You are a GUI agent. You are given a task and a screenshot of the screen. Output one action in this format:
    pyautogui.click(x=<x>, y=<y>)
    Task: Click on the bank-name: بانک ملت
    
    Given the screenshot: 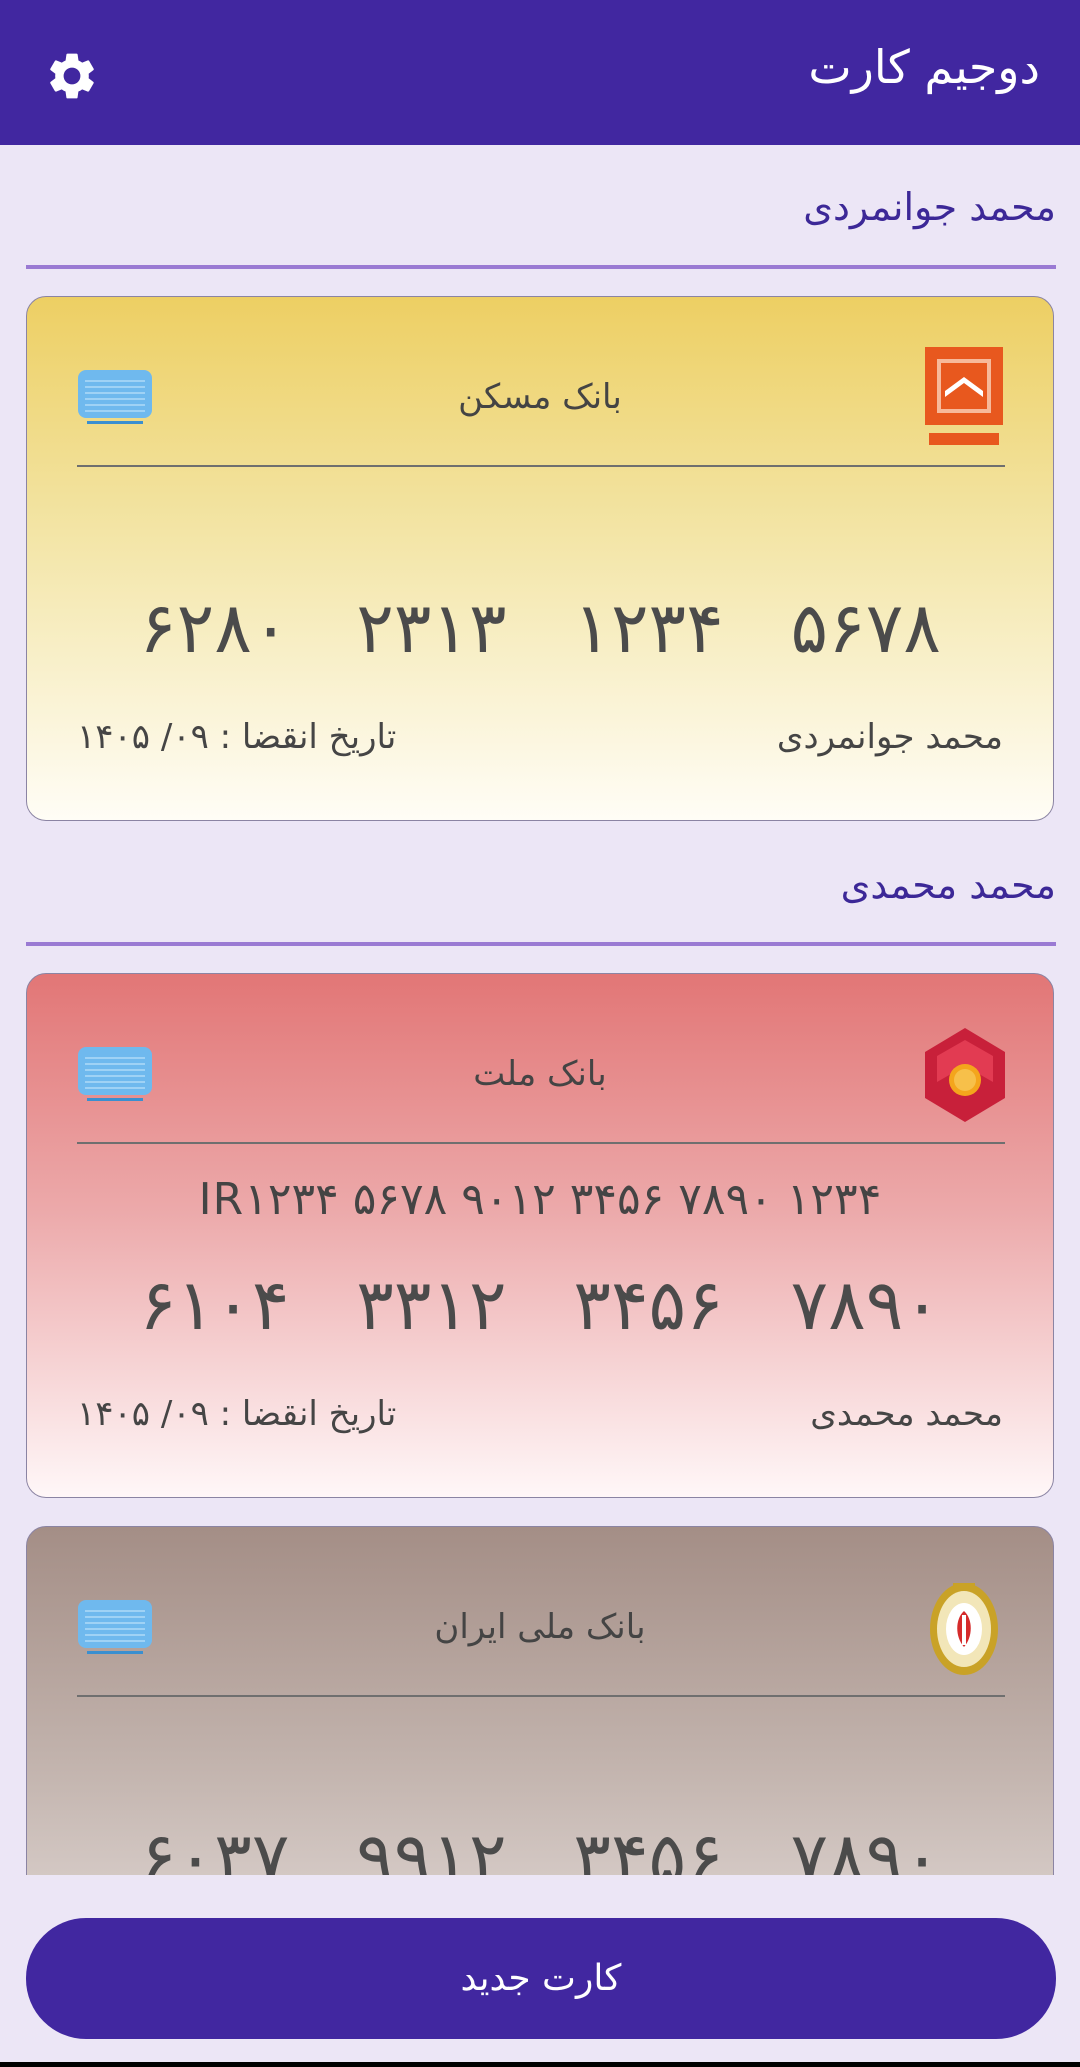 What is the action you would take?
    pyautogui.click(x=540, y=1074)
    